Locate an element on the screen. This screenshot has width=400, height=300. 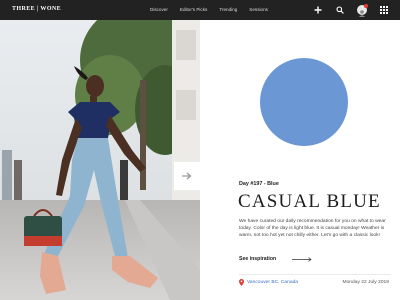
brand-logo: THREE | WONE is located at coordinates (36, 9).